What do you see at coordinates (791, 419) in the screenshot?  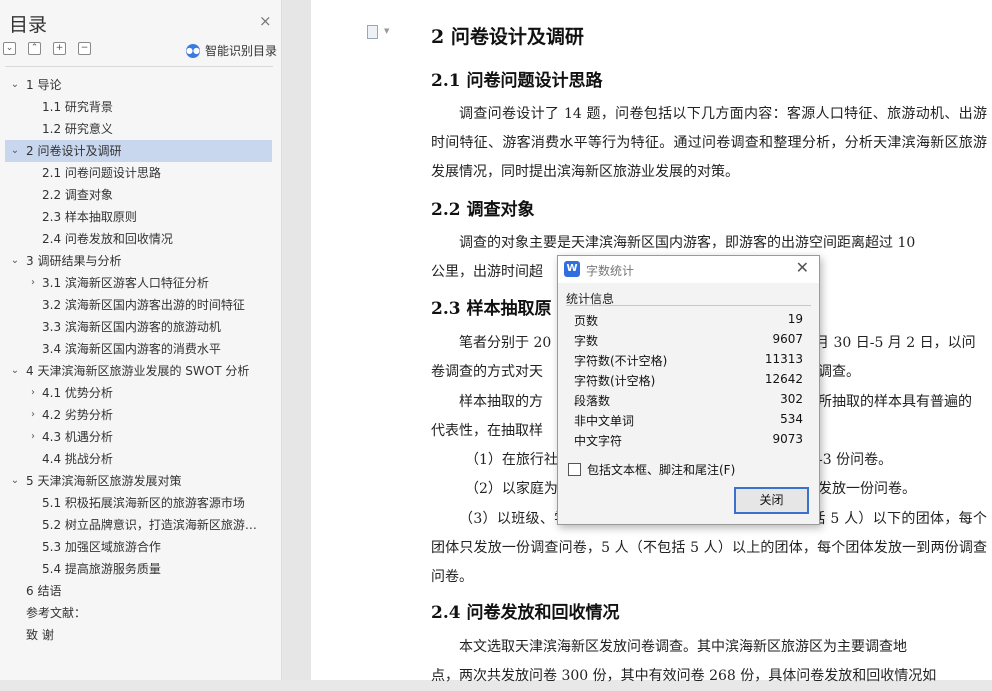 I see `stat-value: 534` at bounding box center [791, 419].